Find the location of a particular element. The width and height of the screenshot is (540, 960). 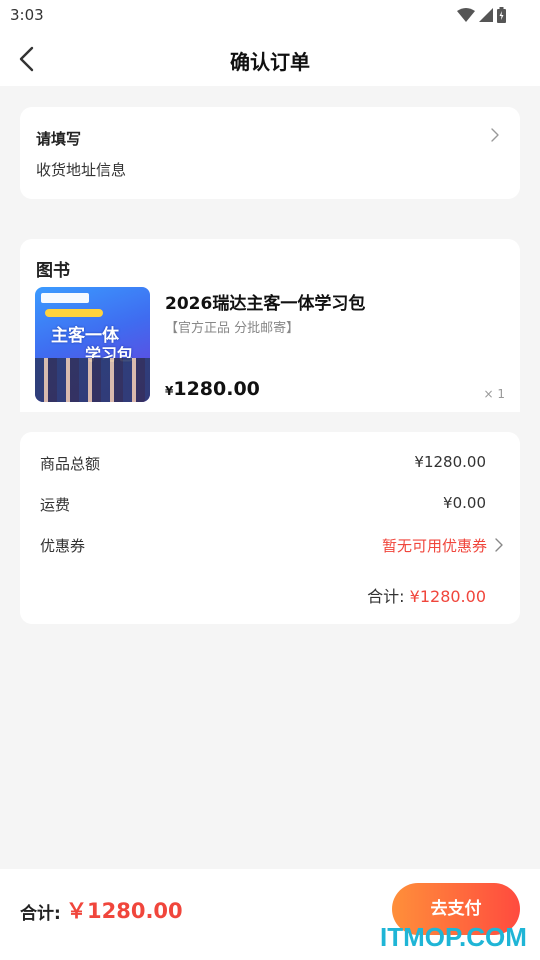

product-price: ¥1280.00 is located at coordinates (212, 389).